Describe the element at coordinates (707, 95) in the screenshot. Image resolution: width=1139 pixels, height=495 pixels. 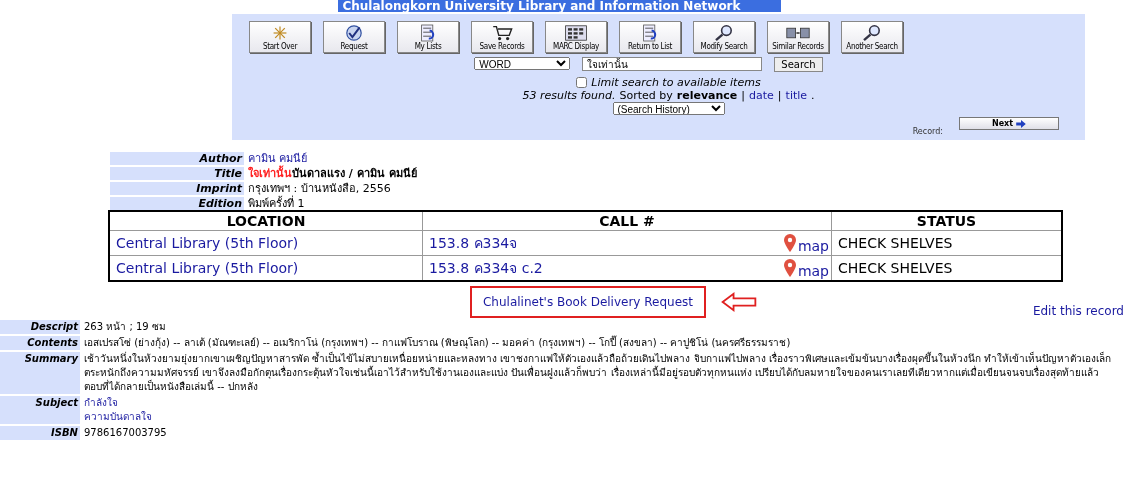
I see `sort-option: relevance` at that location.